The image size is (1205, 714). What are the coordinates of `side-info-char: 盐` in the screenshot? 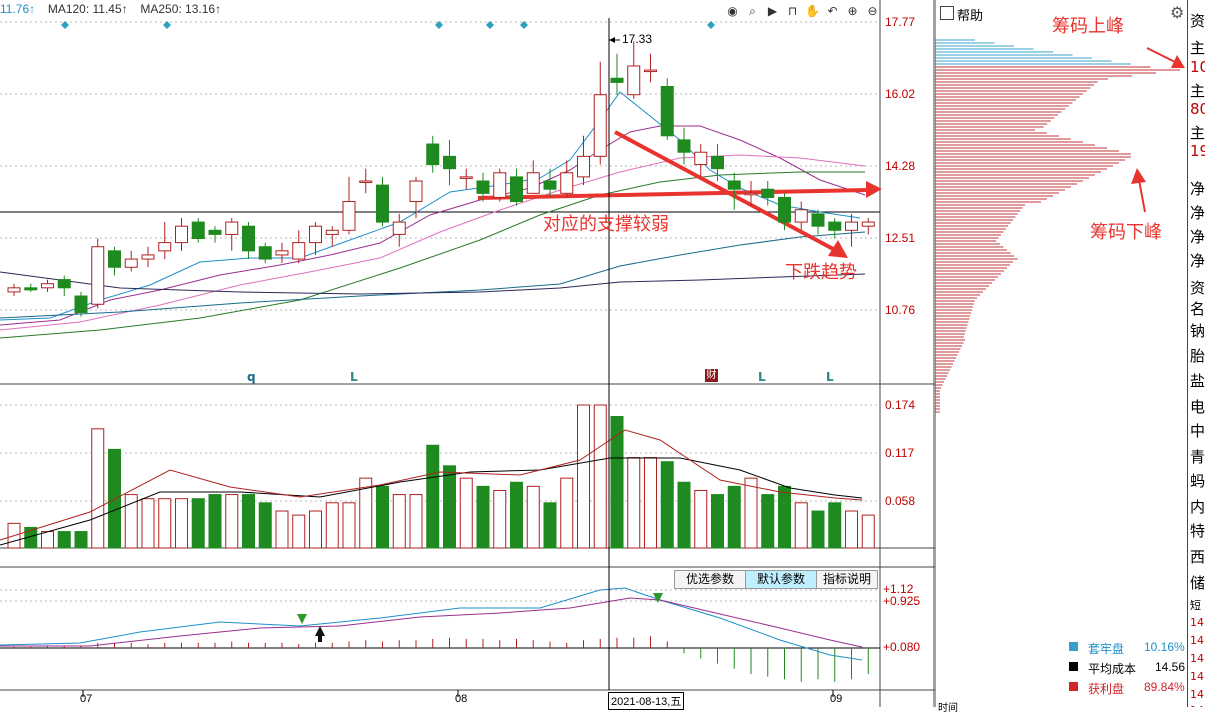 It's located at (1197, 380).